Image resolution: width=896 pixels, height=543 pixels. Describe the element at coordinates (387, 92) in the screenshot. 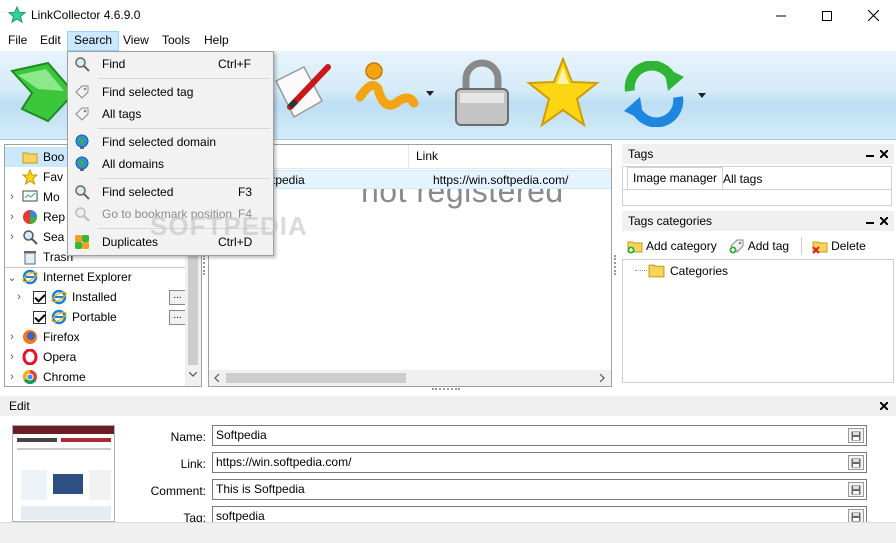

I see `info-icon` at that location.